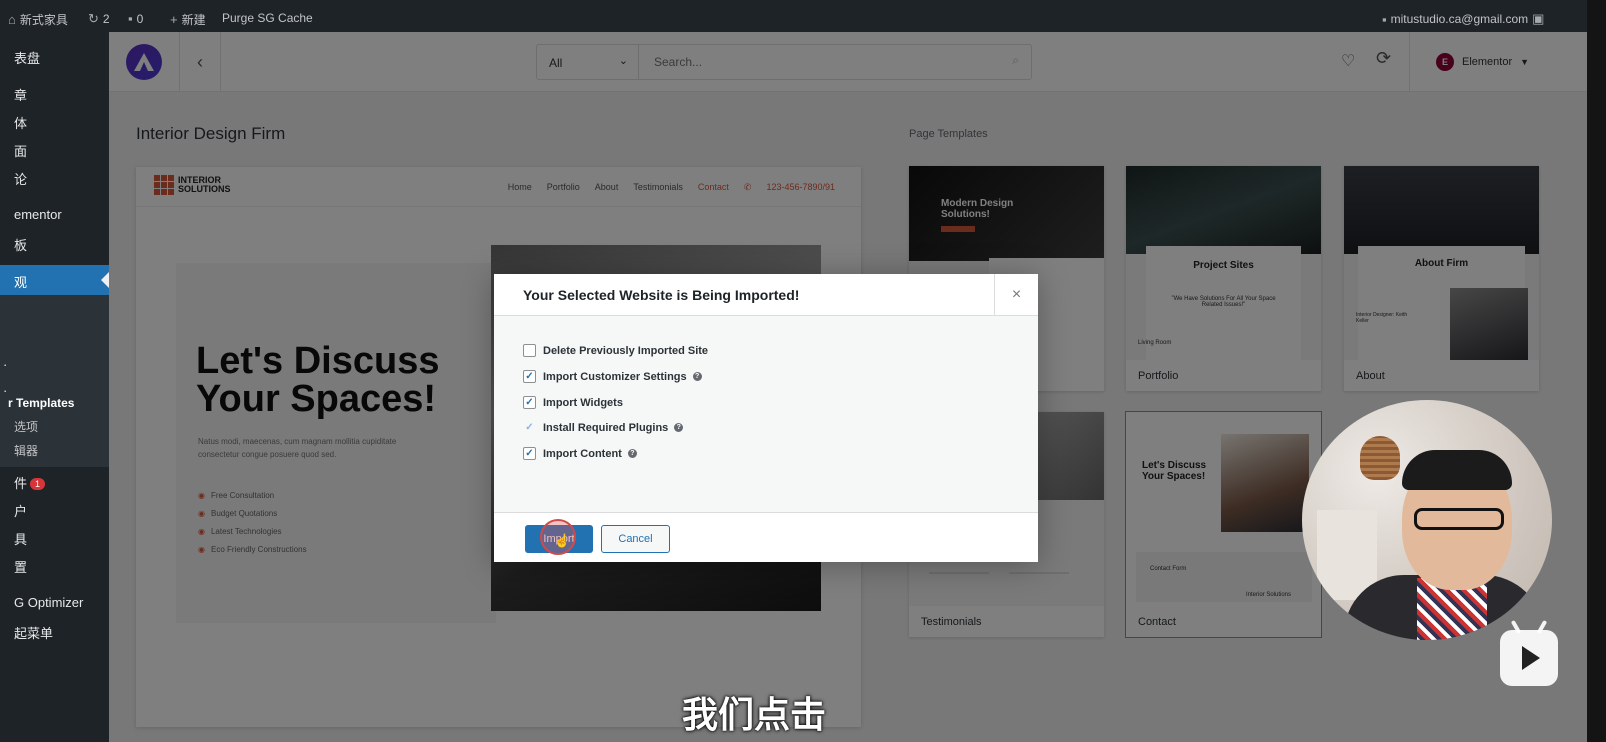 This screenshot has width=1606, height=742. I want to click on play-icon, so click(1529, 653).